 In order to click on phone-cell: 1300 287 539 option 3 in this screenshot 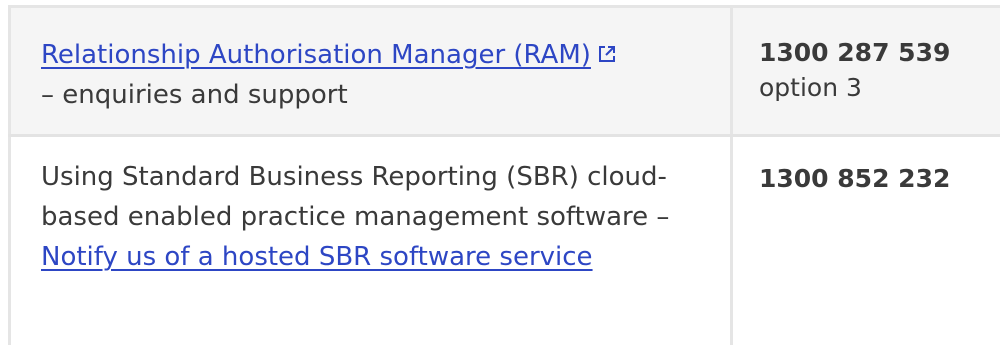, I will do `click(866, 71)`.